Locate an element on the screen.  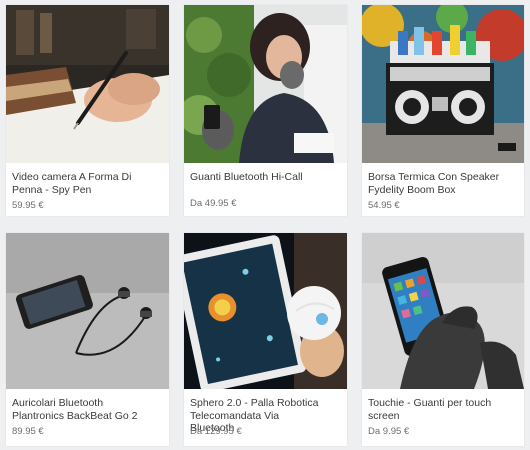
product-image-hi-call is located at coordinates (265, 84).